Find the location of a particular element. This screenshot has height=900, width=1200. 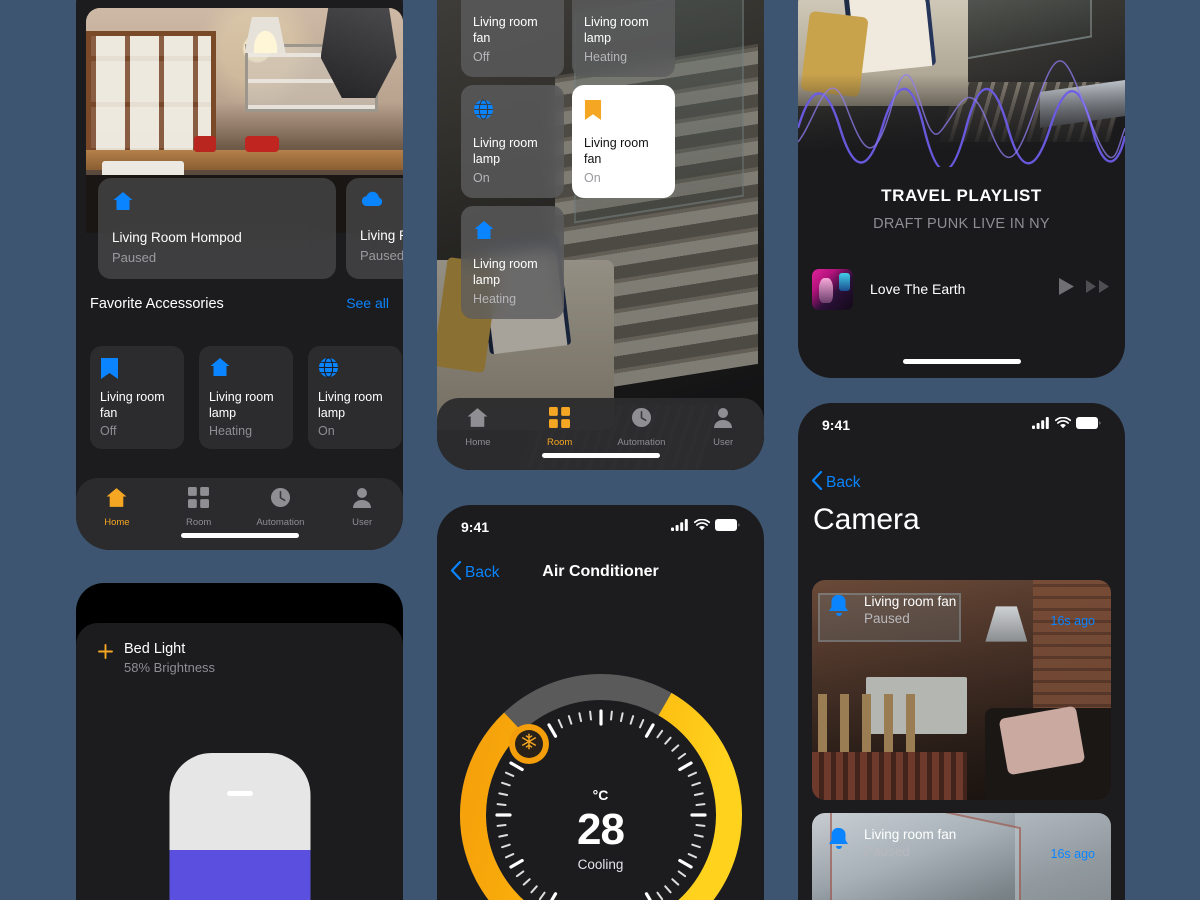

accessory-state: On is located at coordinates (326, 431).